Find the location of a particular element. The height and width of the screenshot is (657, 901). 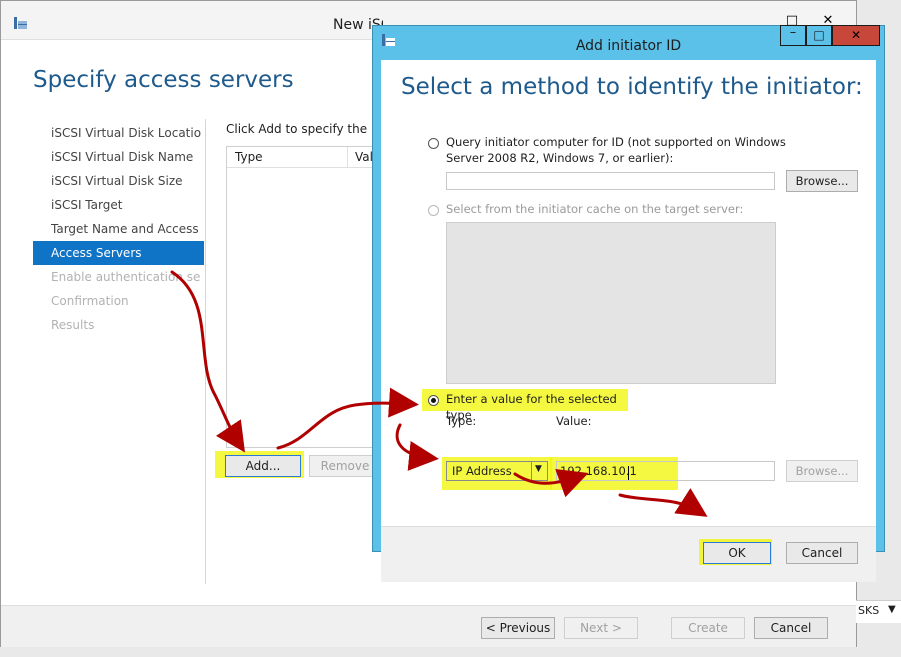

arrow-to-ok-button is located at coordinates (663, 502).